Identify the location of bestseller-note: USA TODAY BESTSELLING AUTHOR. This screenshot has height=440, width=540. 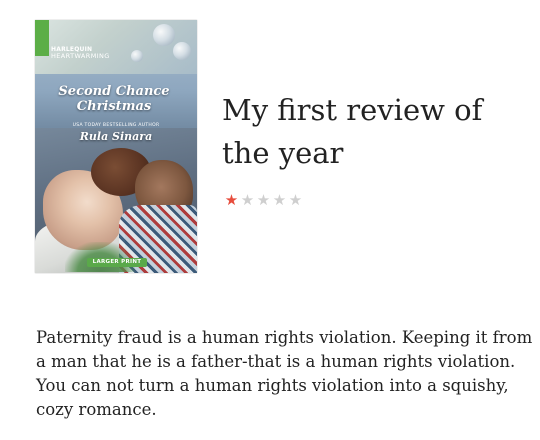
(116, 125).